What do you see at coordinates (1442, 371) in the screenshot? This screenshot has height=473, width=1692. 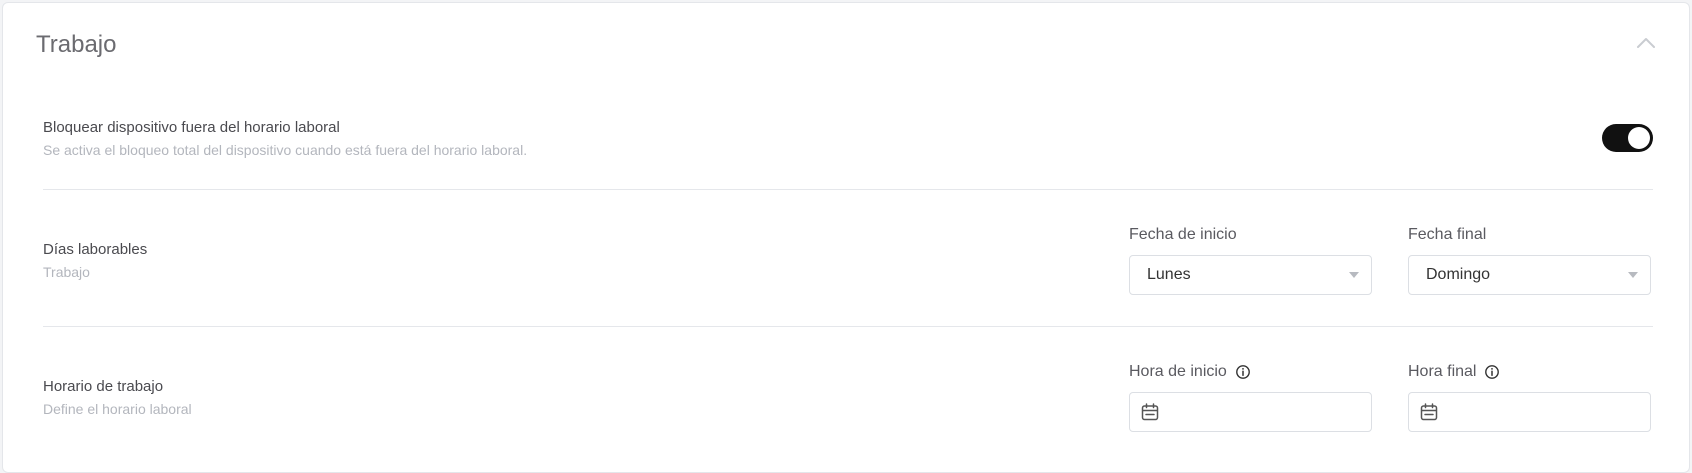 I see `end-time-label-text: Hora final` at bounding box center [1442, 371].